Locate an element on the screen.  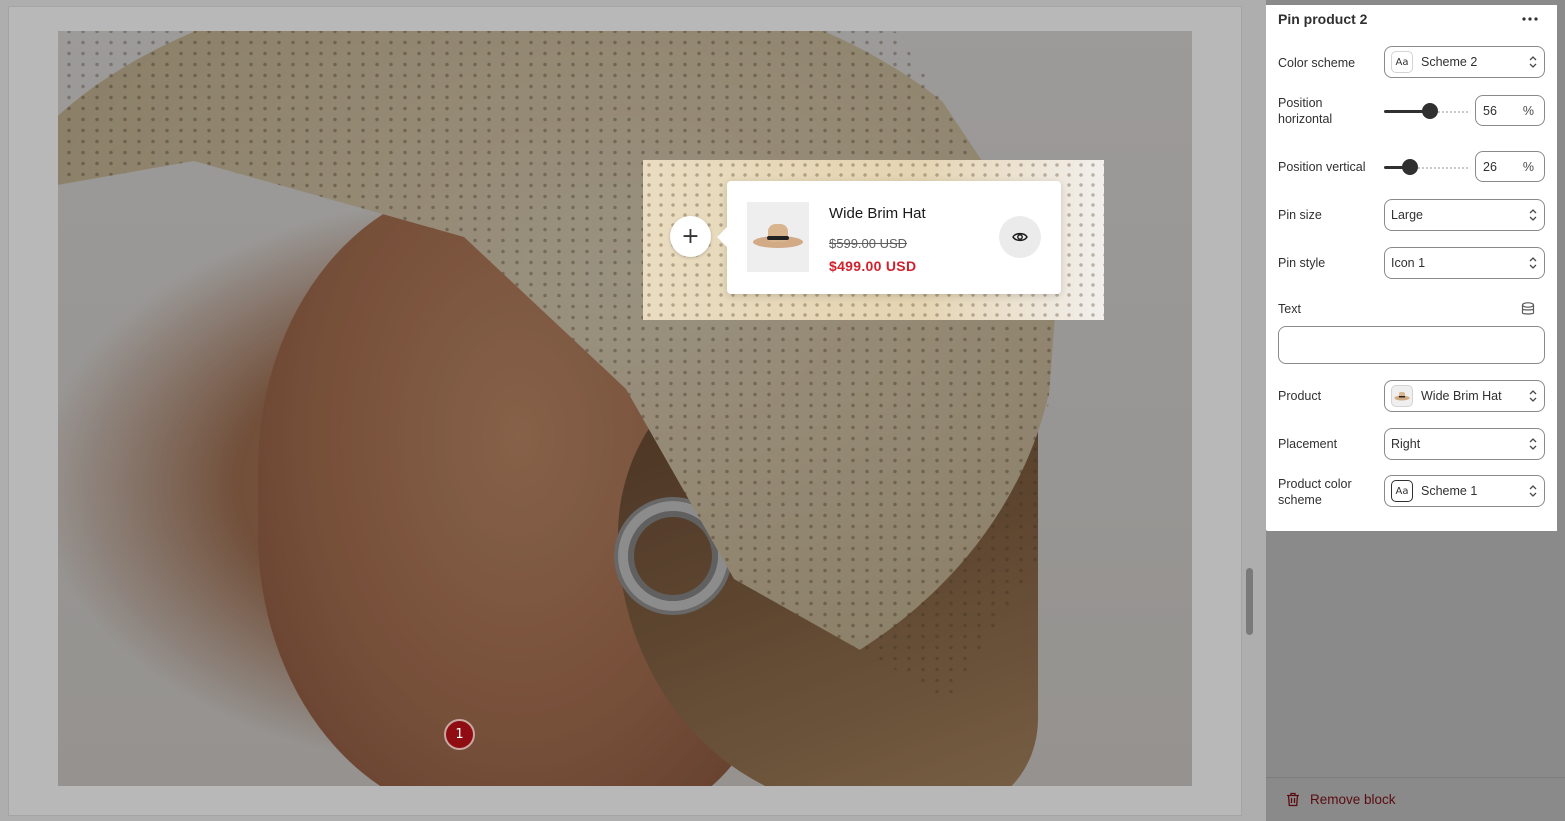
more-horizontal-icon is located at coordinates (1530, 19).